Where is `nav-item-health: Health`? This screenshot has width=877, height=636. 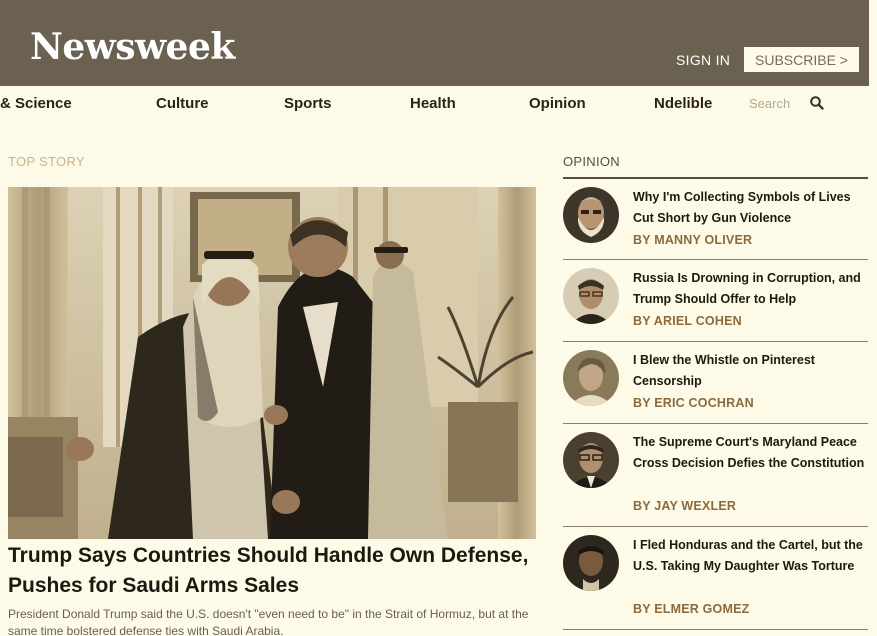 nav-item-health: Health is located at coordinates (433, 103).